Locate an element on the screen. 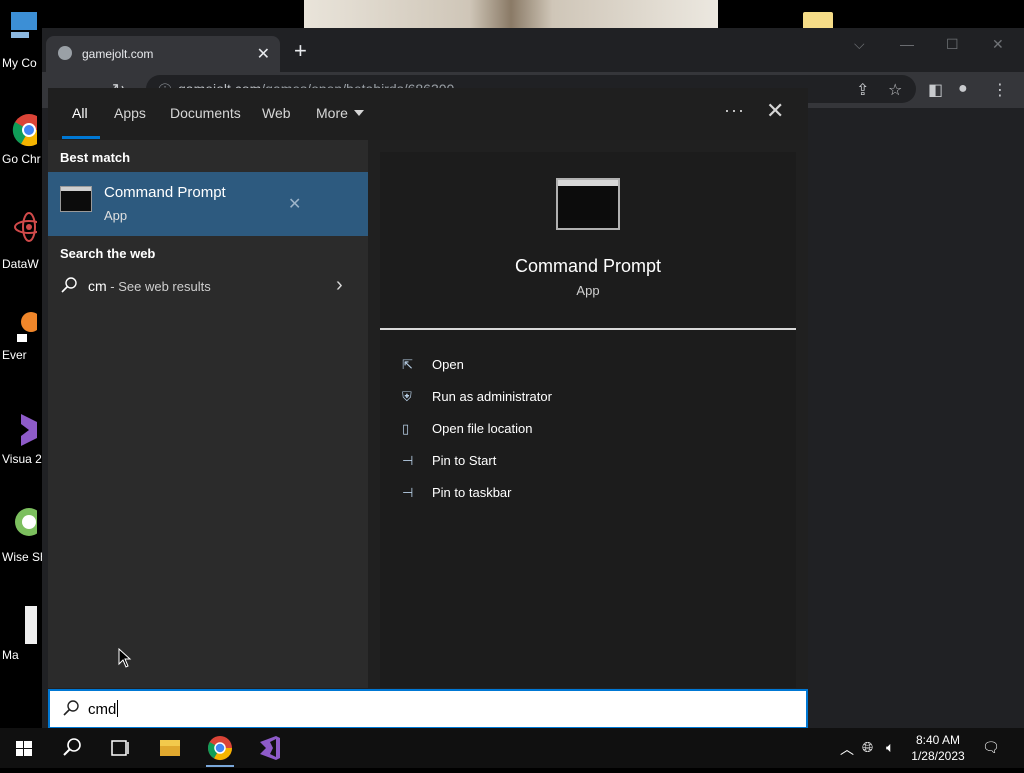 The height and width of the screenshot is (773, 1024). tab-all: All is located at coordinates (80, 113).